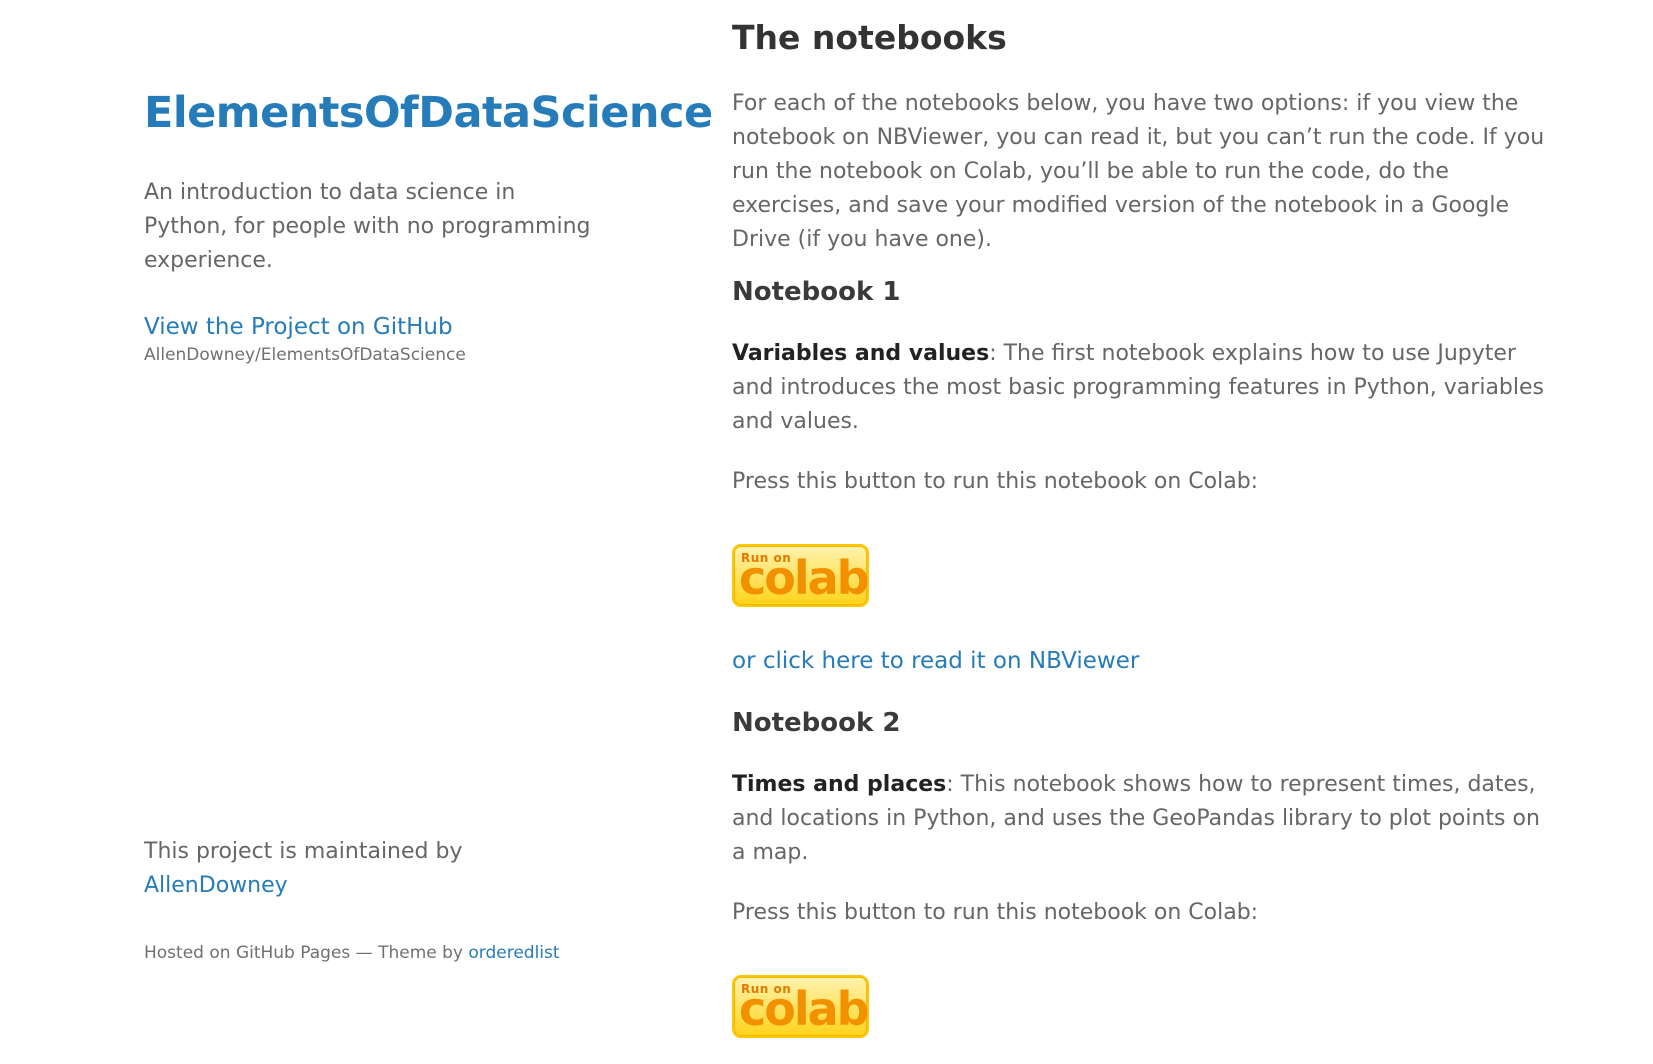  Describe the element at coordinates (861, 353) in the screenshot. I see `notebook-1-title: Variables and values` at that location.